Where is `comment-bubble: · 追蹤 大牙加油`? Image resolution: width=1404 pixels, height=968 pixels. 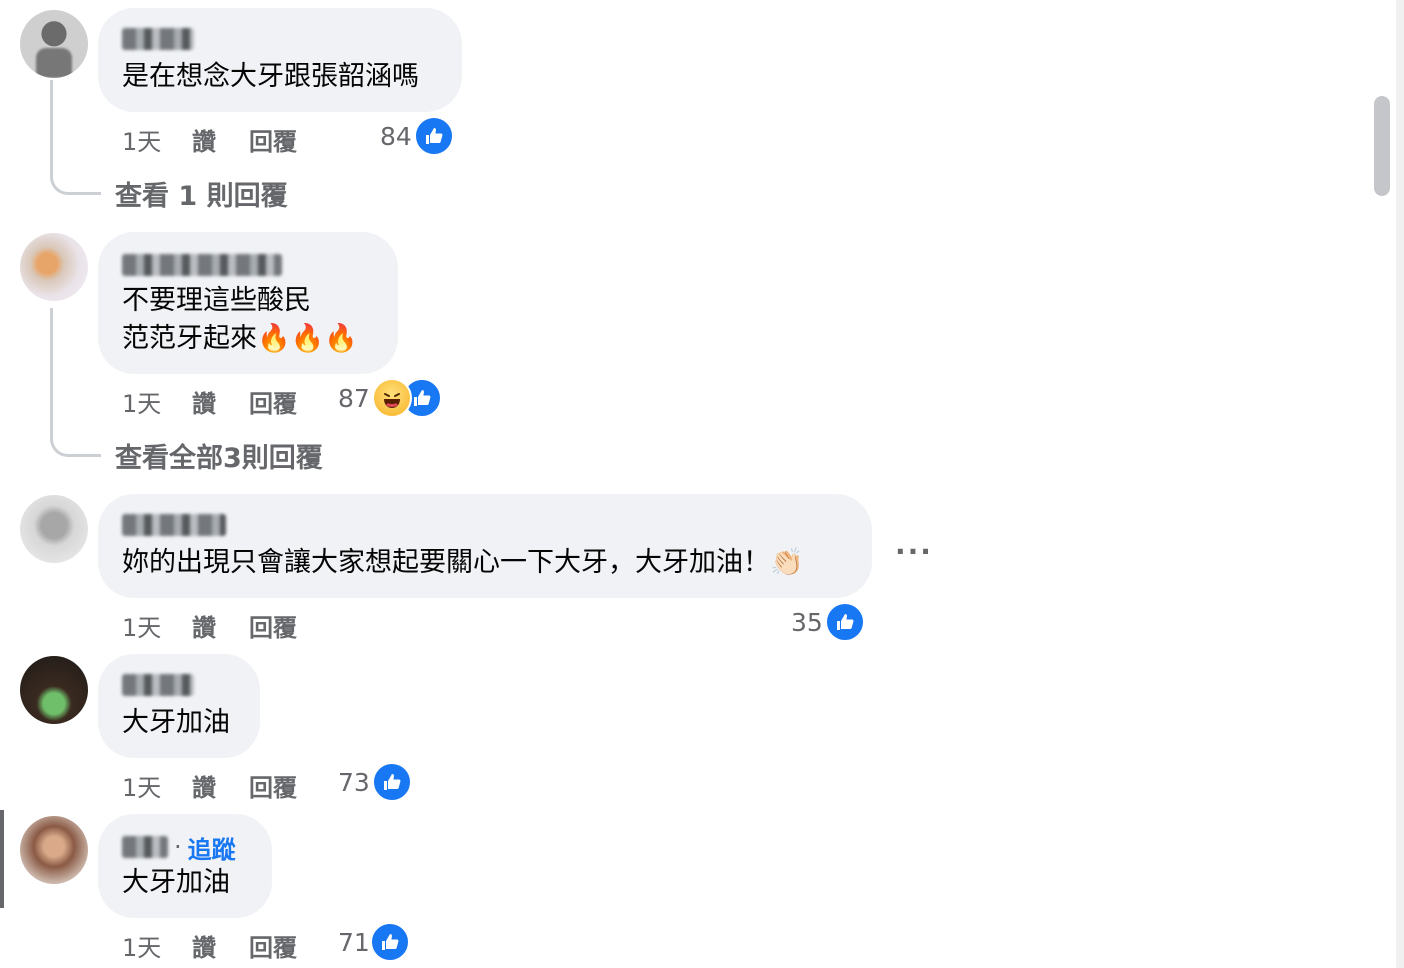
comment-bubble: · 追蹤 大牙加油 is located at coordinates (185, 866).